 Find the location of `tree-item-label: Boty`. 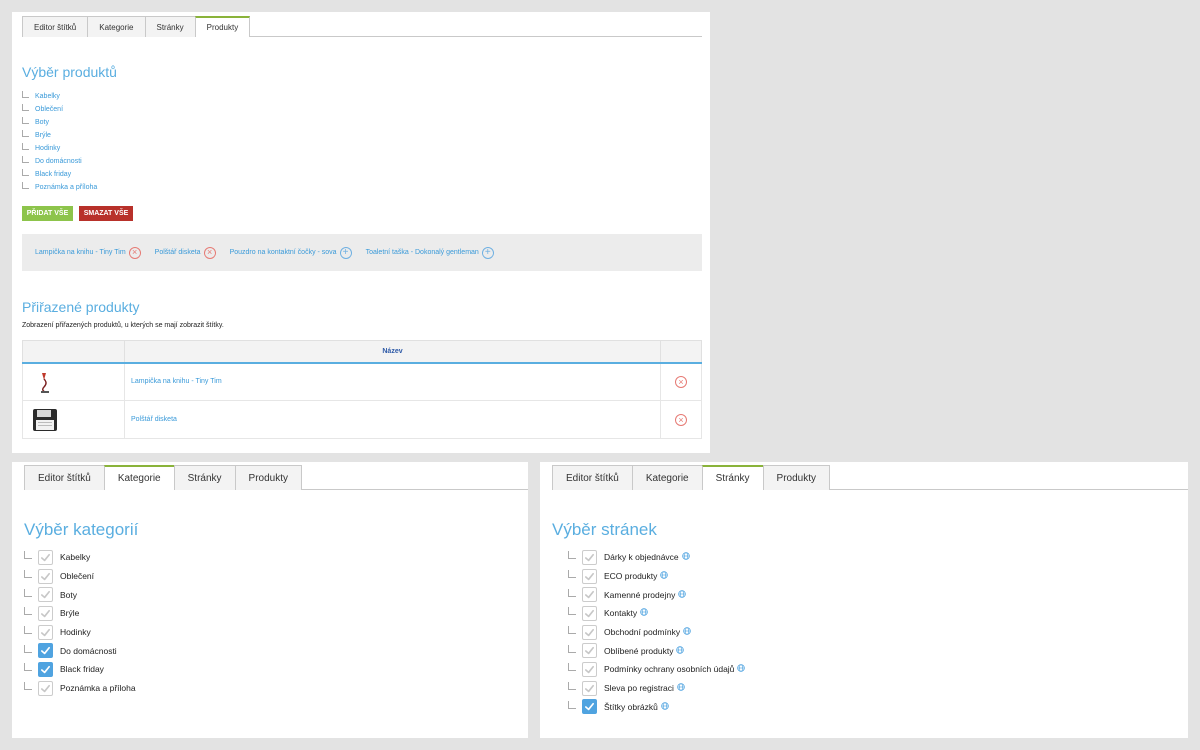

tree-item-label: Boty is located at coordinates (42, 122).